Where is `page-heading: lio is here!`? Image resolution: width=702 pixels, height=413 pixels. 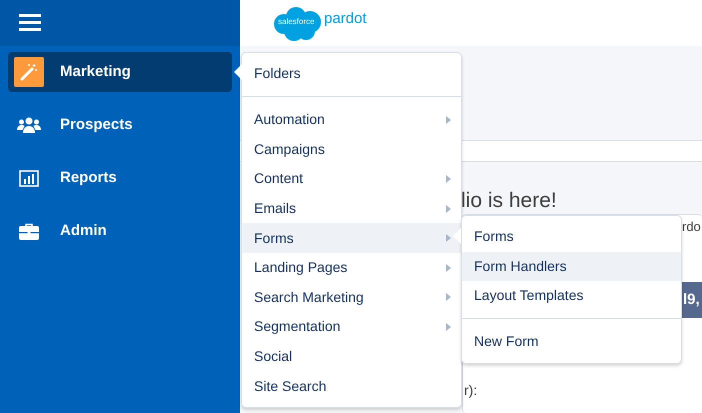 page-heading: lio is here! is located at coordinates (509, 201).